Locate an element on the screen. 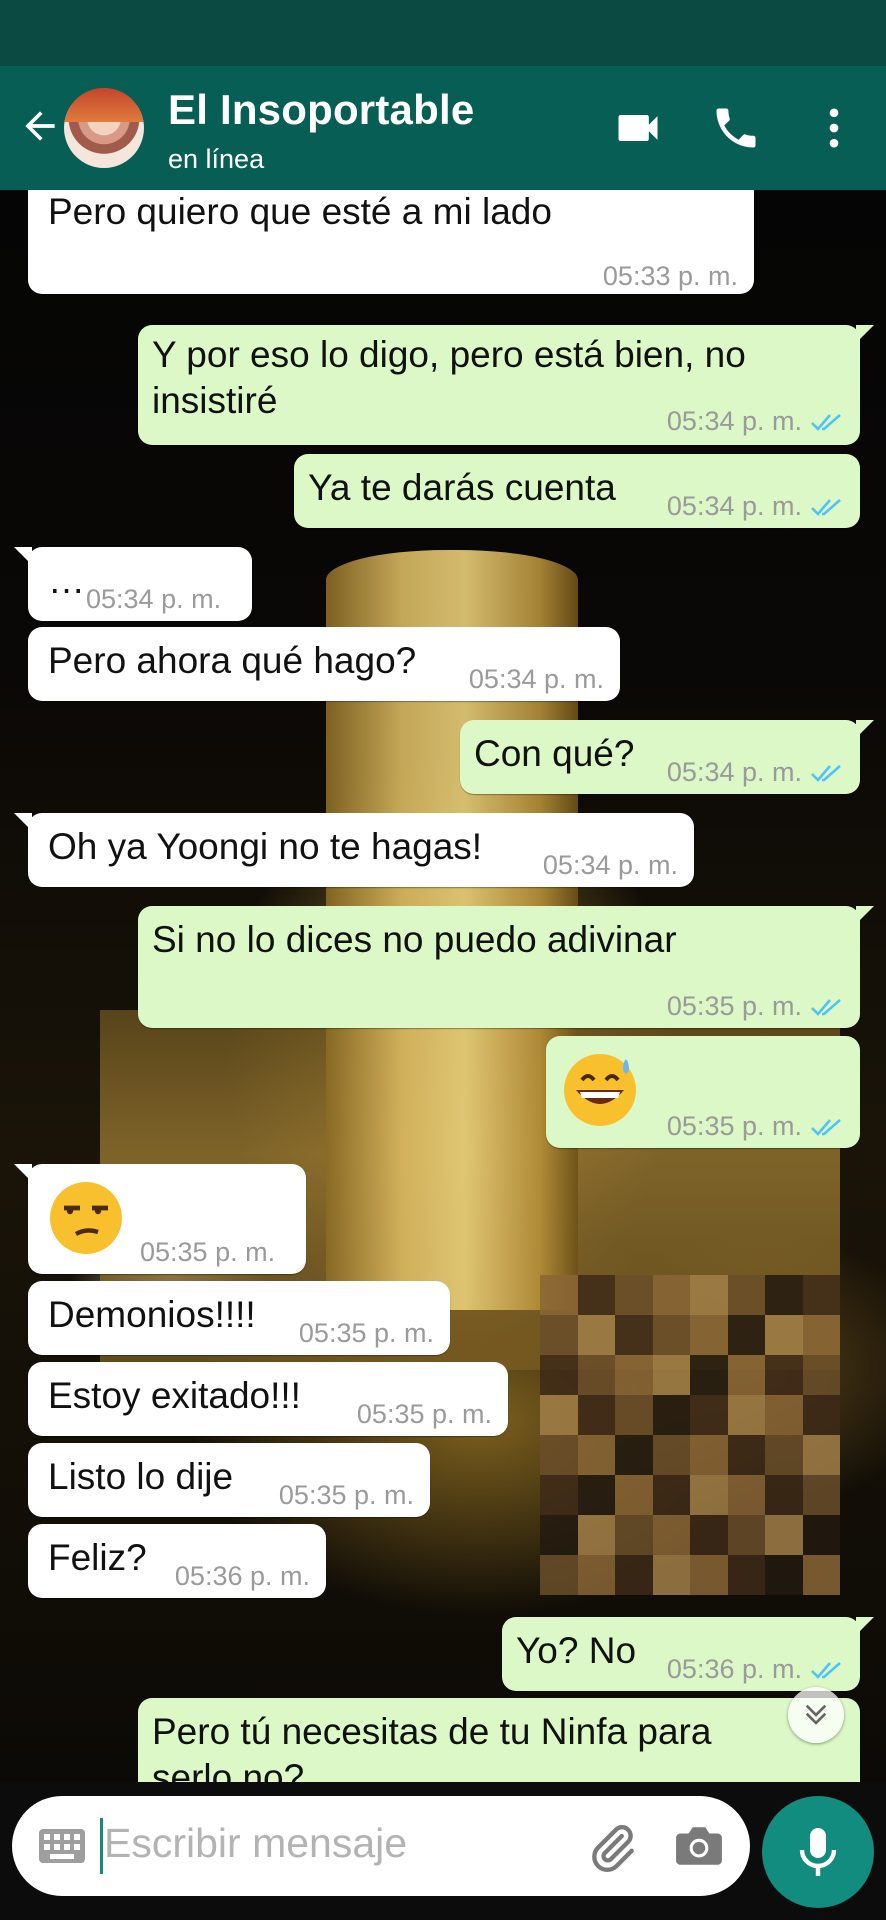  pixelated-region is located at coordinates (690, 1435).